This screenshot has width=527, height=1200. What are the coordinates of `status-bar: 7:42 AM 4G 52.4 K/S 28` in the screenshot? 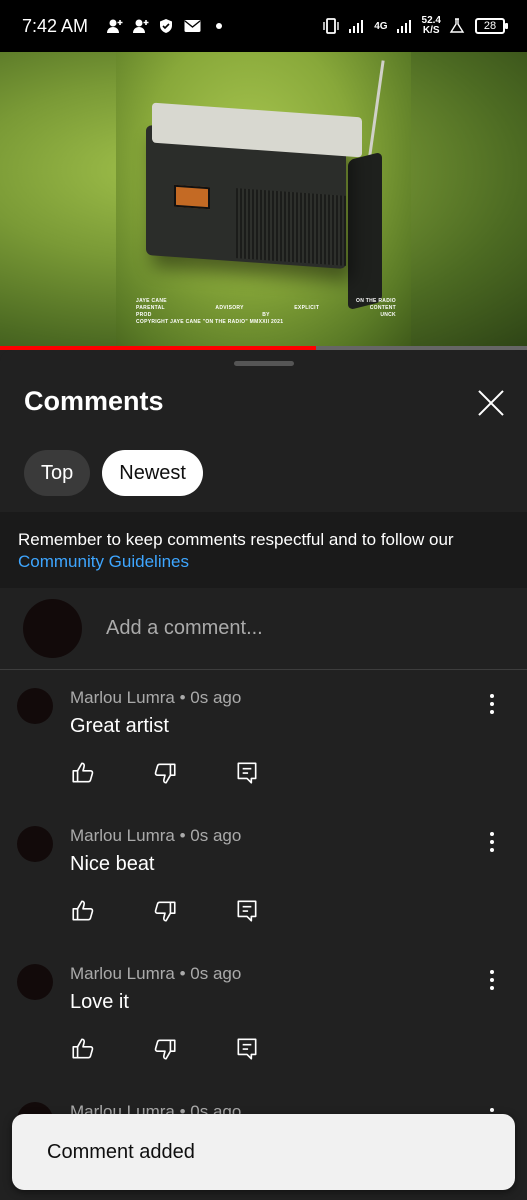 It's located at (263, 26).